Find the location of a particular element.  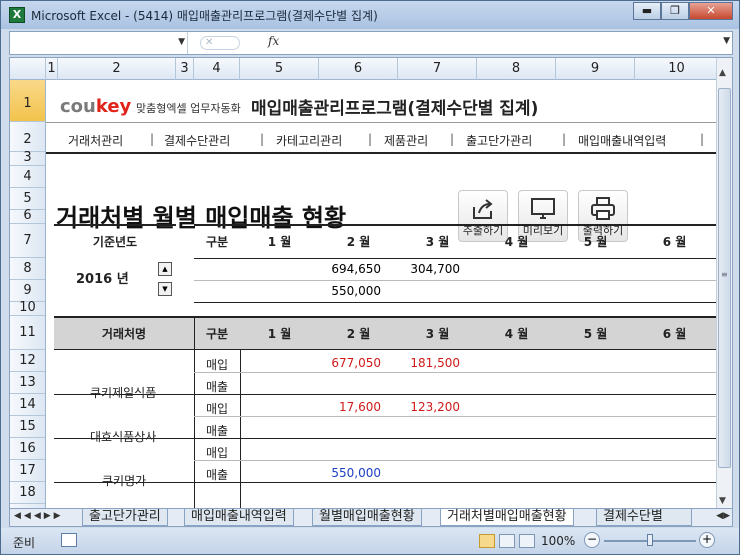

row-header: 9 is located at coordinates (27, 291).